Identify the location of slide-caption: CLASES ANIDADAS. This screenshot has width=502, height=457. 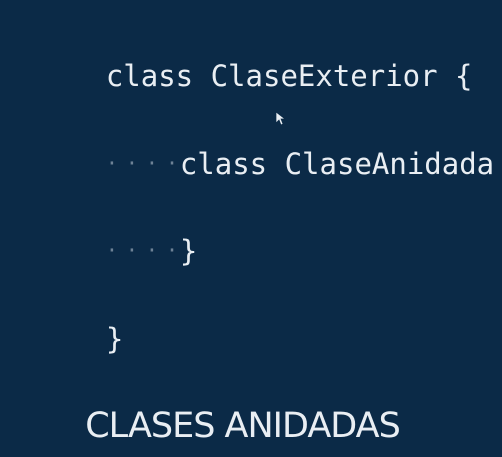
(243, 426).